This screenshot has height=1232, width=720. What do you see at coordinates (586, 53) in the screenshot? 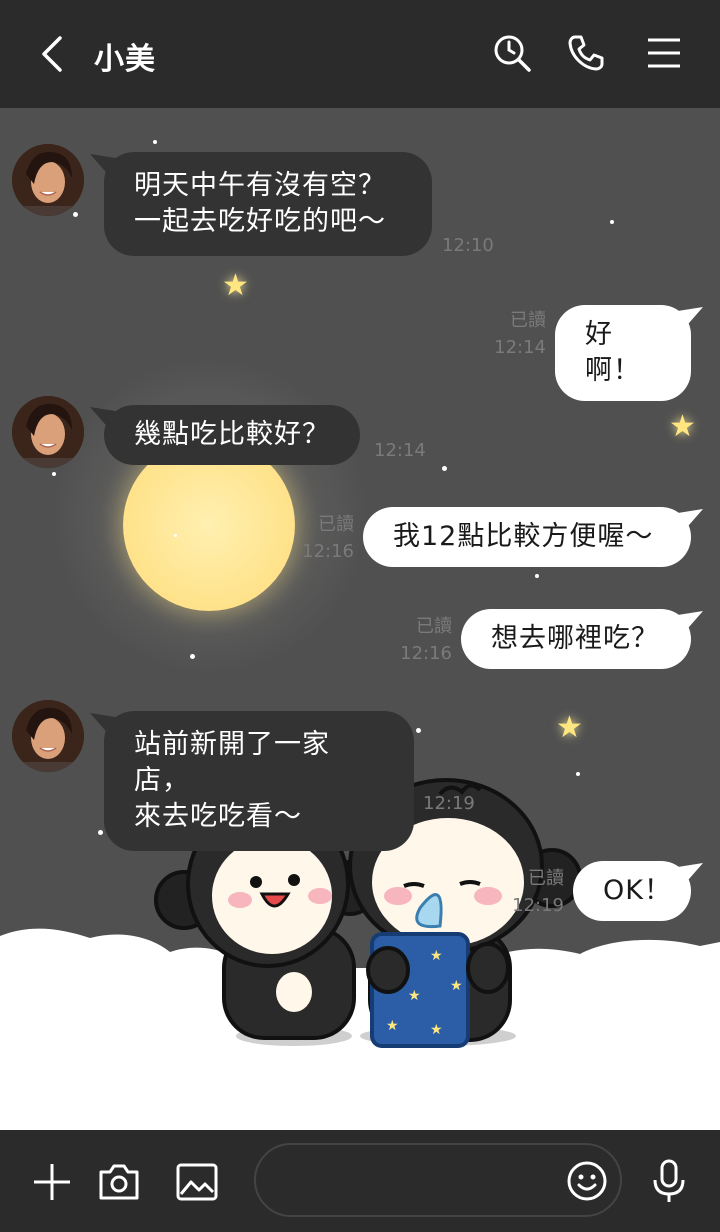
I see `phone-icon` at bounding box center [586, 53].